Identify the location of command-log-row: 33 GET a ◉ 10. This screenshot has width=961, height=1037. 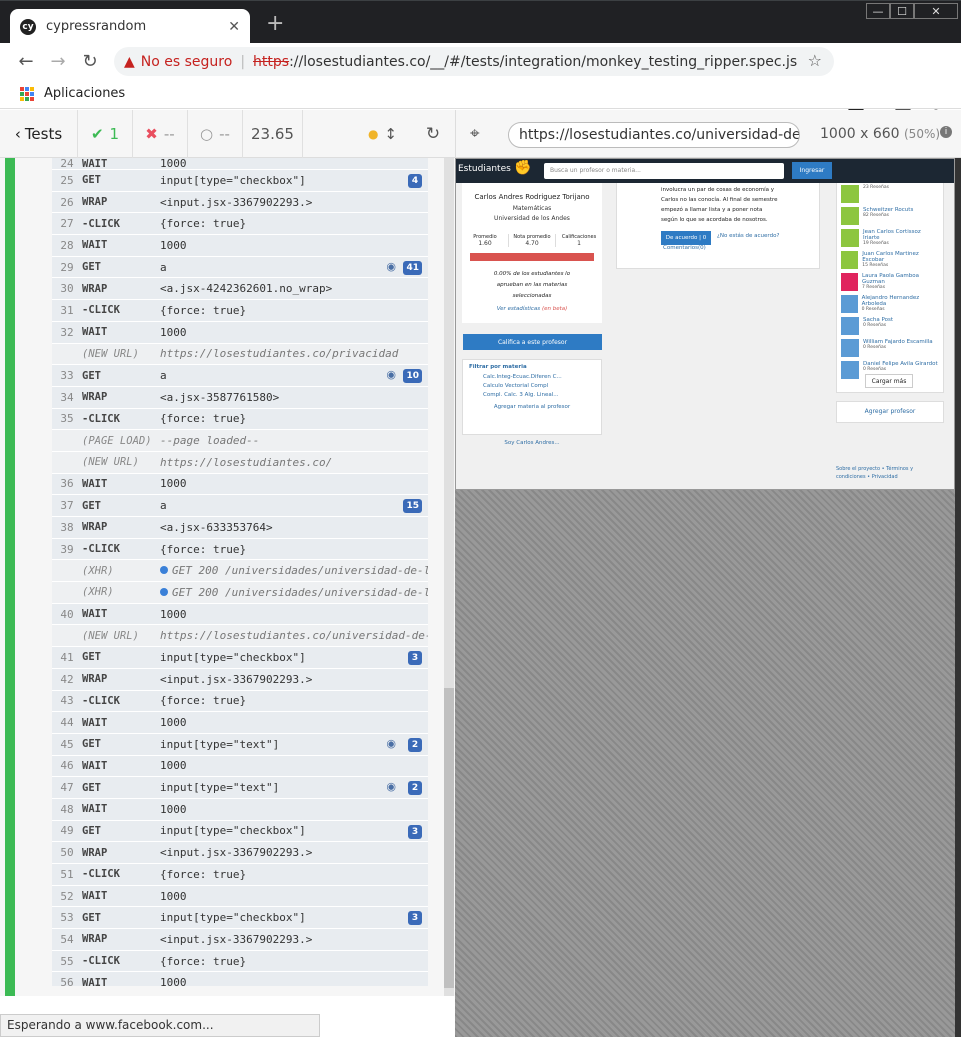
(240, 376).